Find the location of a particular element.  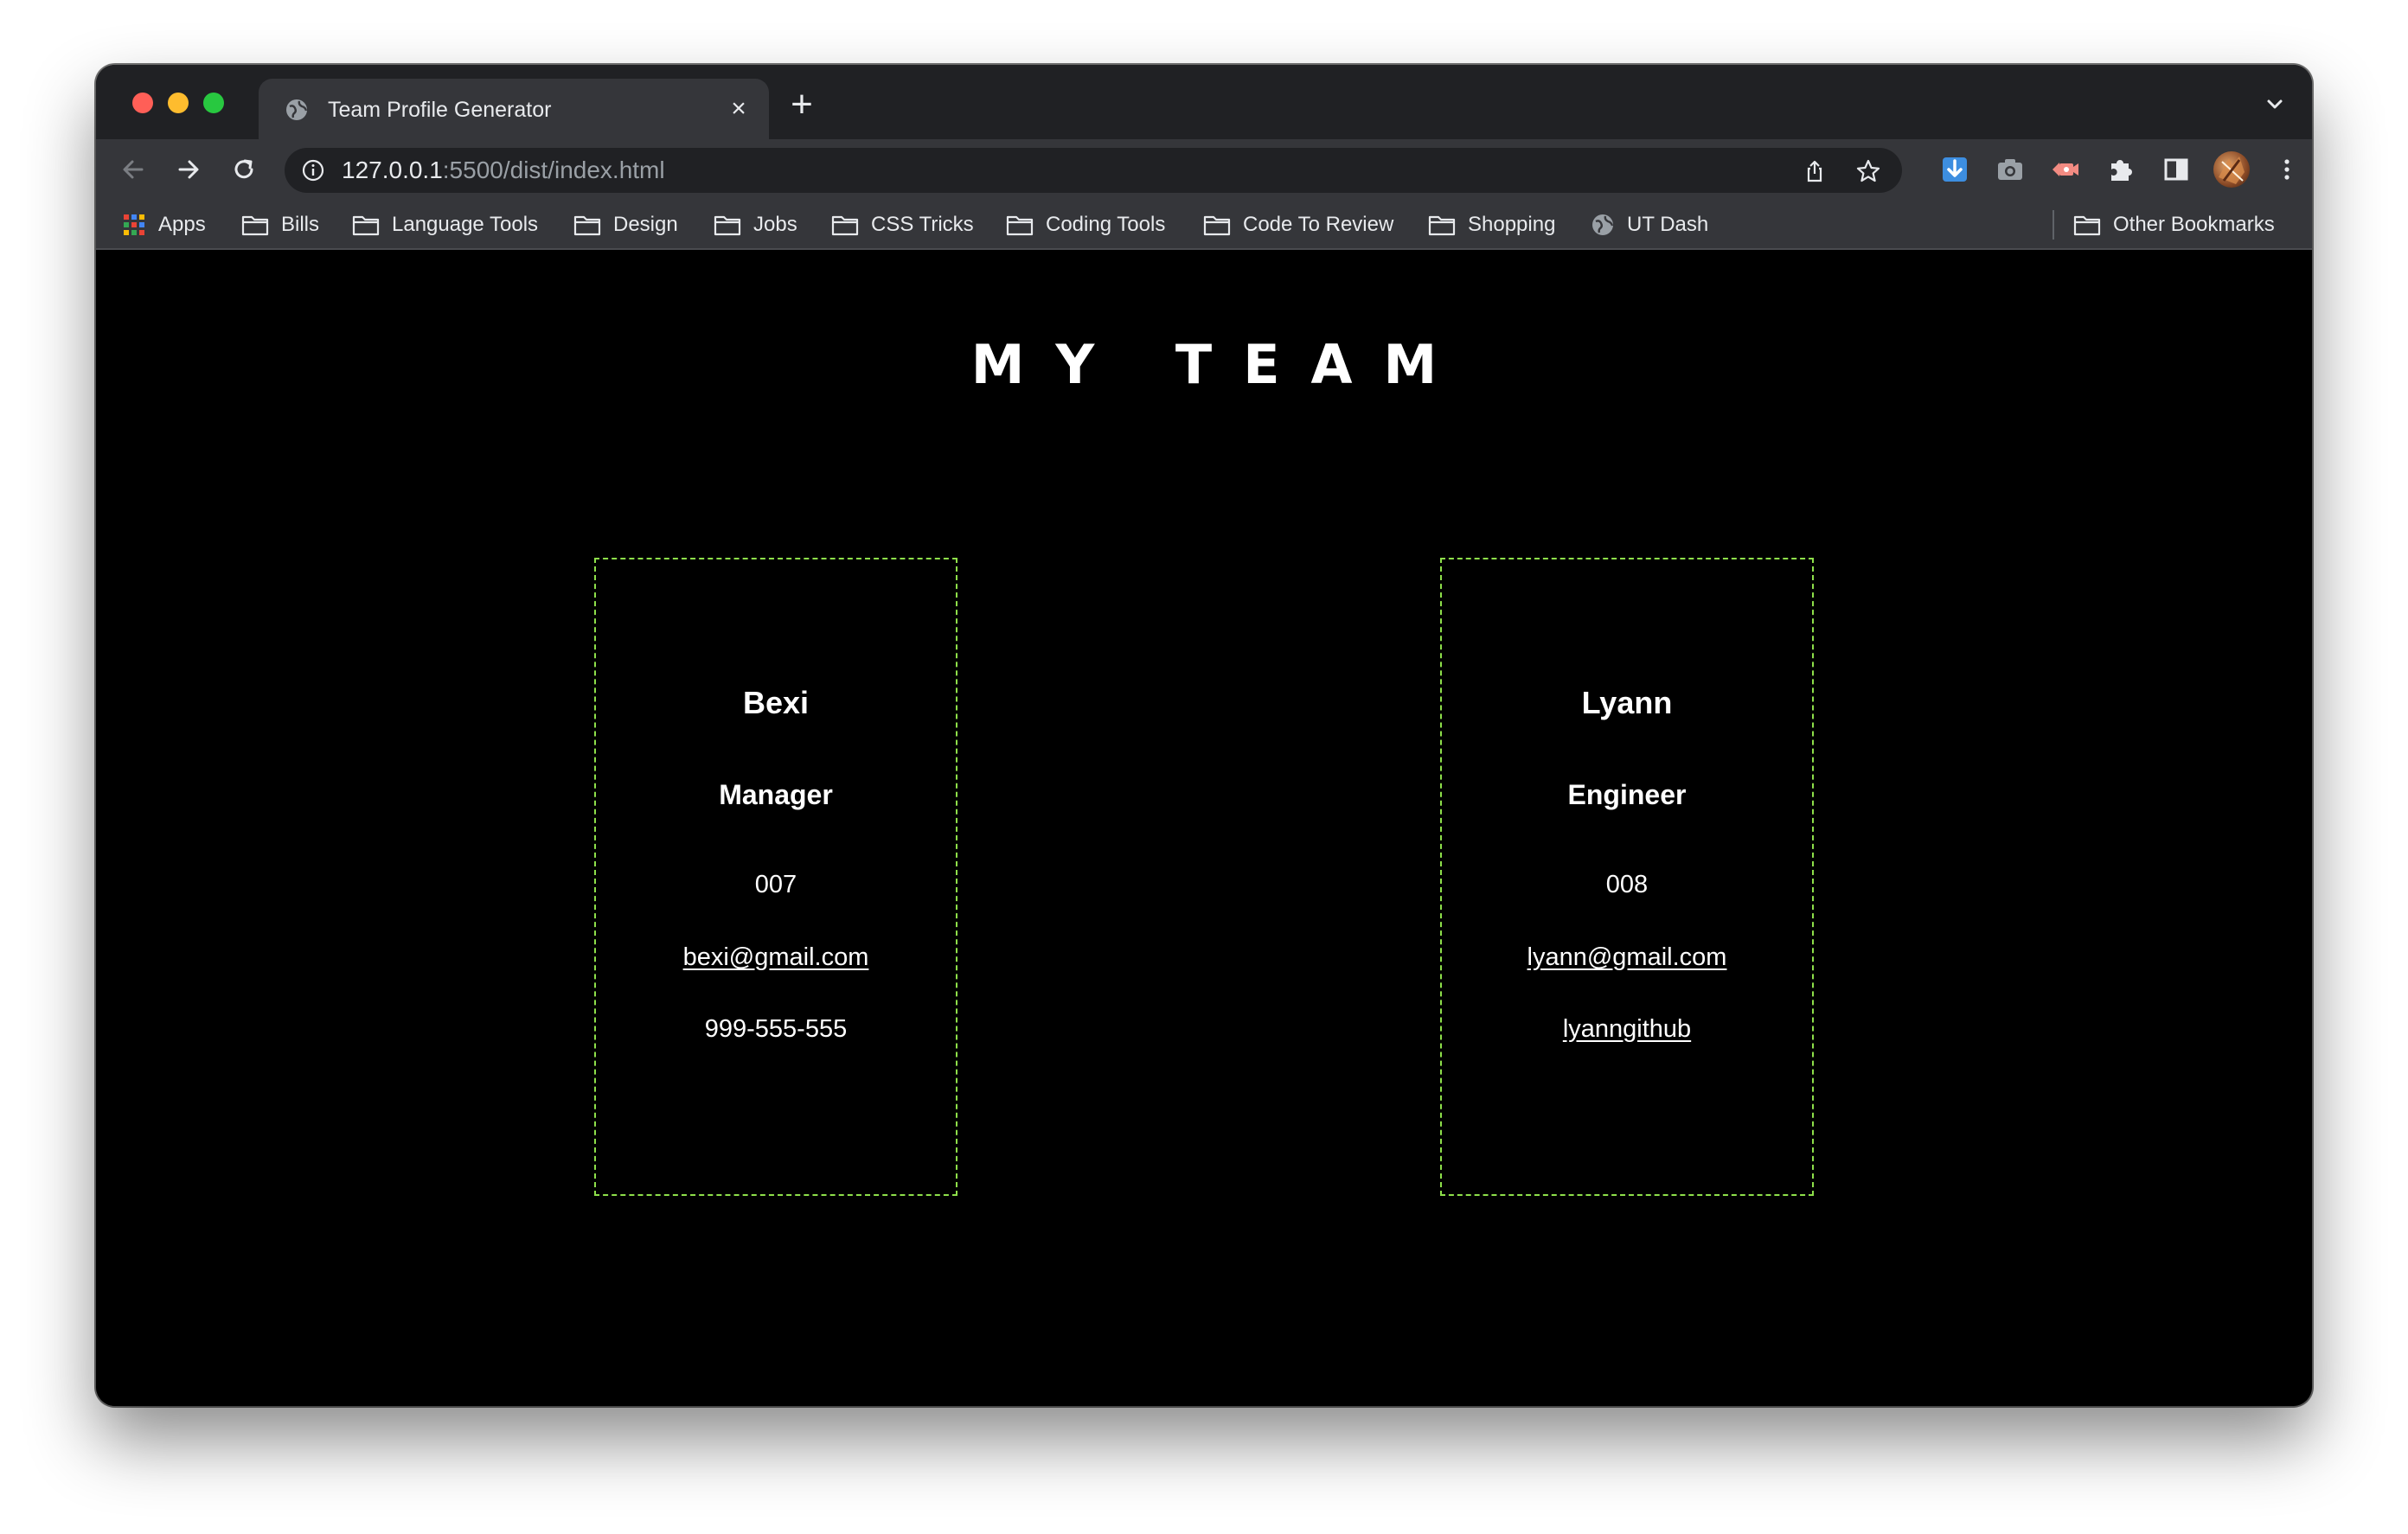

bookmark-bills: Bills is located at coordinates (280, 225).